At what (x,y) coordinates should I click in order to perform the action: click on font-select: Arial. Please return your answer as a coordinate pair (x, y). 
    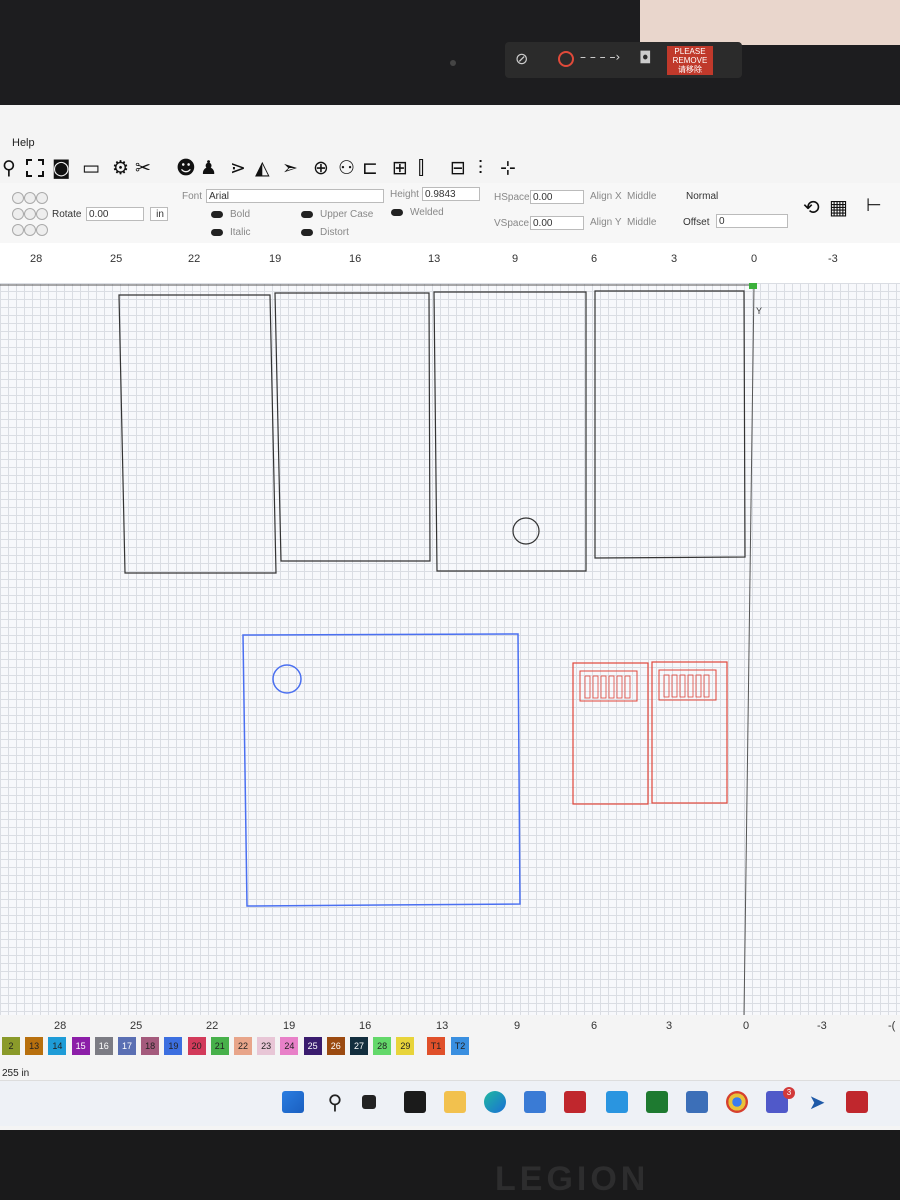
    Looking at the image, I should click on (295, 196).